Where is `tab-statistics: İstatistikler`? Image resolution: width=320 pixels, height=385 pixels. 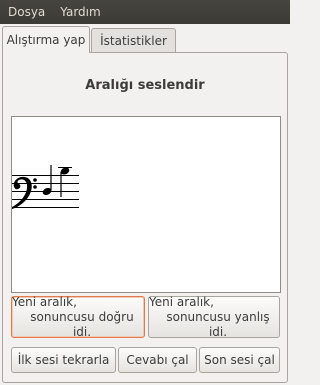
tab-statistics: İstatistikler is located at coordinates (133, 40).